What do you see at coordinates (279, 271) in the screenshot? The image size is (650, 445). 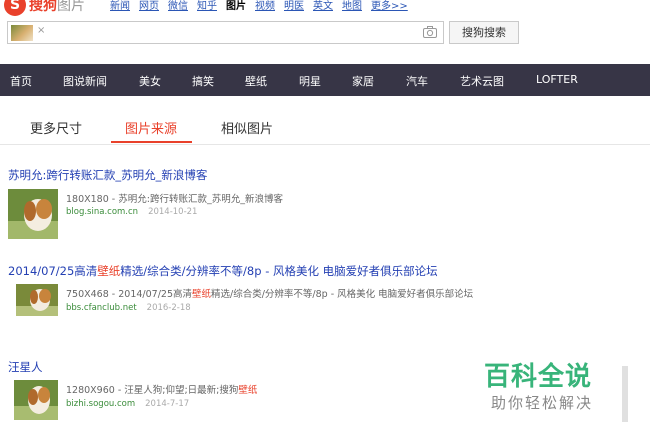 I see `result-title-2-part-b: 精选/综合类/分辨率不等/8p - 风格美化 电脑爱好者俱乐部论坛` at bounding box center [279, 271].